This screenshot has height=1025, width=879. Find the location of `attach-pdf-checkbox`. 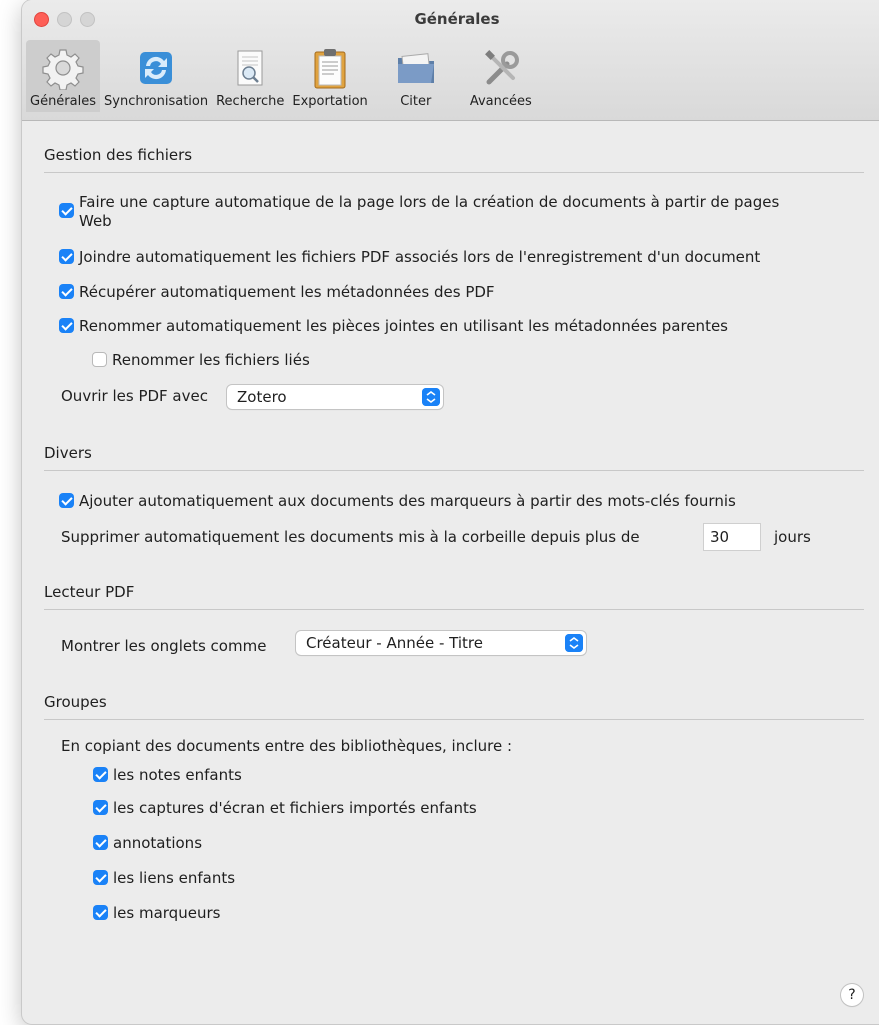

attach-pdf-checkbox is located at coordinates (66, 256).